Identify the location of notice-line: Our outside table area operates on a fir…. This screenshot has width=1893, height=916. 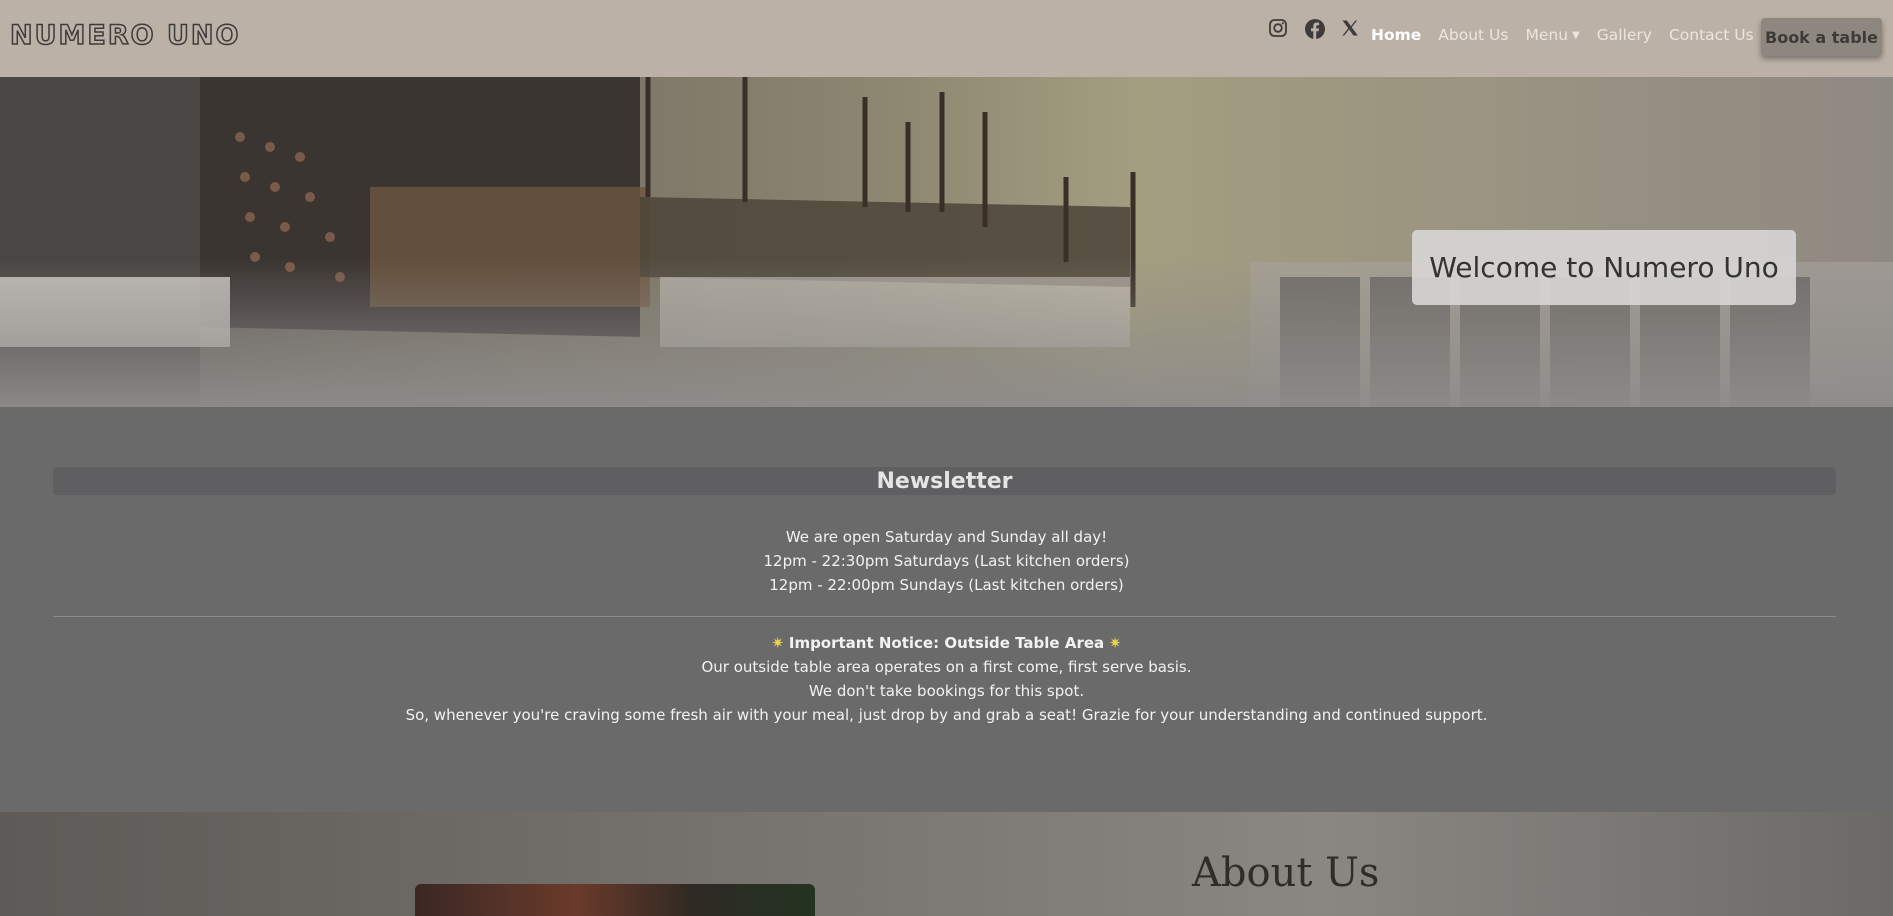
(946, 667).